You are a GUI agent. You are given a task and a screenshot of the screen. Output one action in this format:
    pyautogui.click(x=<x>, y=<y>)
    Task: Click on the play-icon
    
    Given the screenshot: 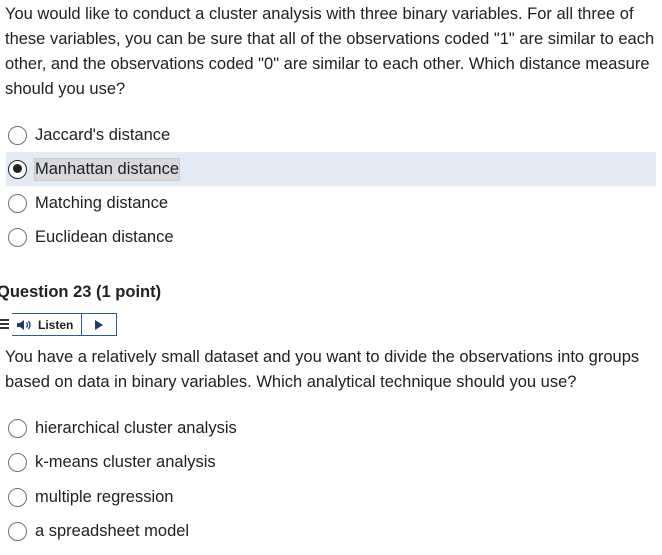 What is the action you would take?
    pyautogui.click(x=99, y=324)
    